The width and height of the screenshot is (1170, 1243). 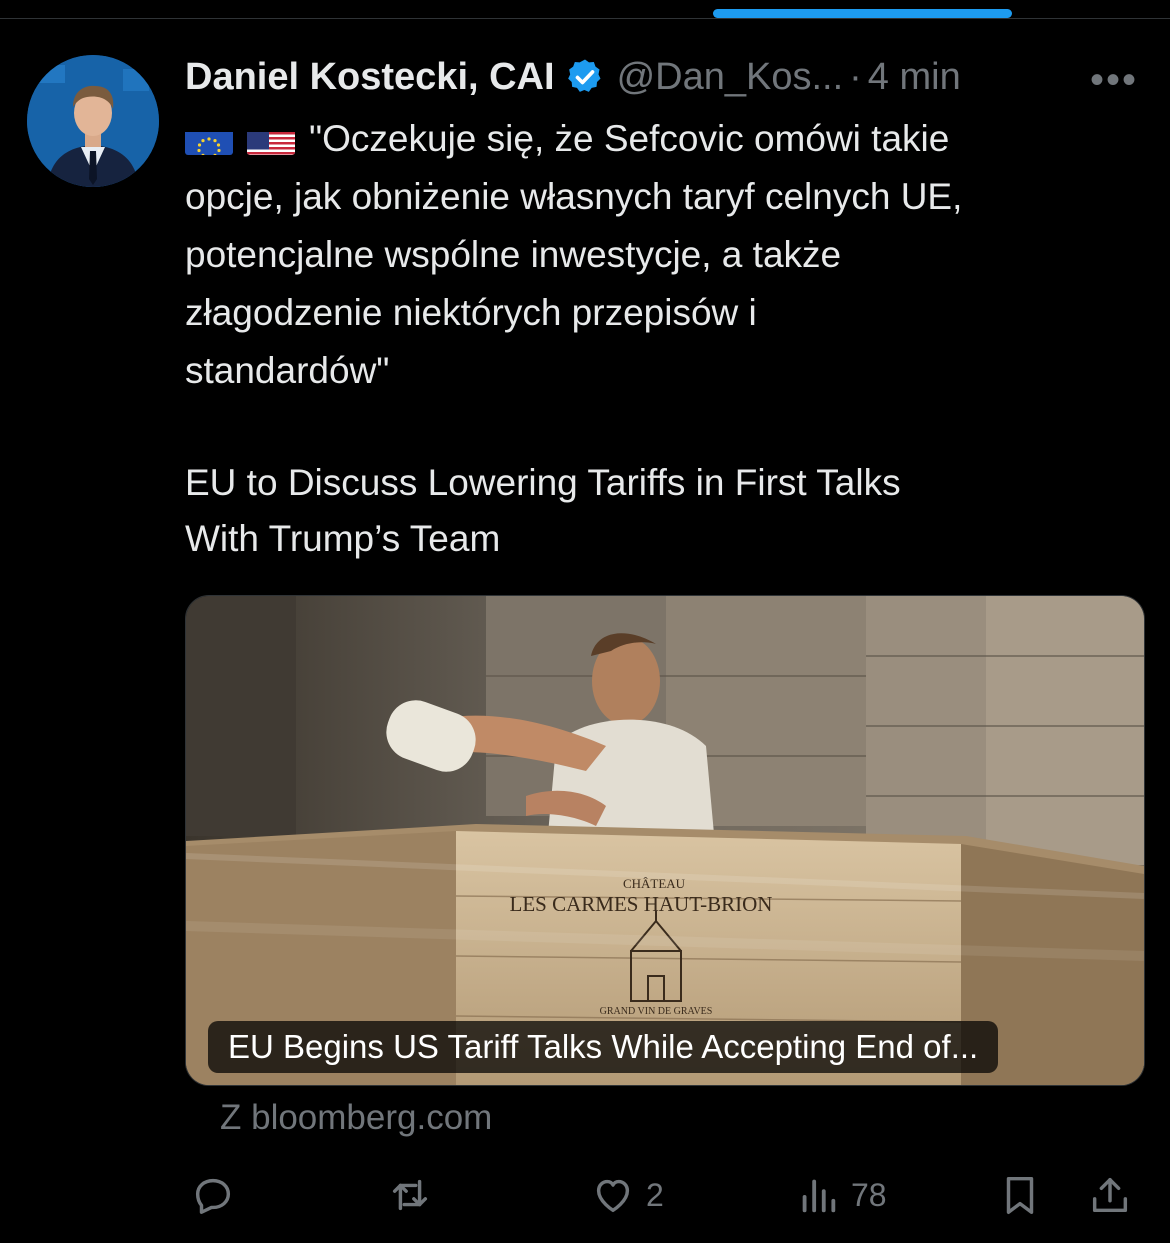 I want to click on reply-button, so click(x=218, y=1195).